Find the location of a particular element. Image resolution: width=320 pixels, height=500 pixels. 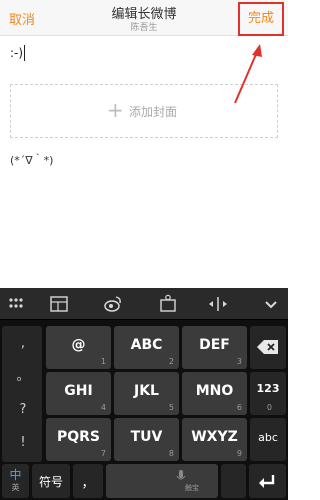

add-cover-label: 添加封面 is located at coordinates (153, 112).